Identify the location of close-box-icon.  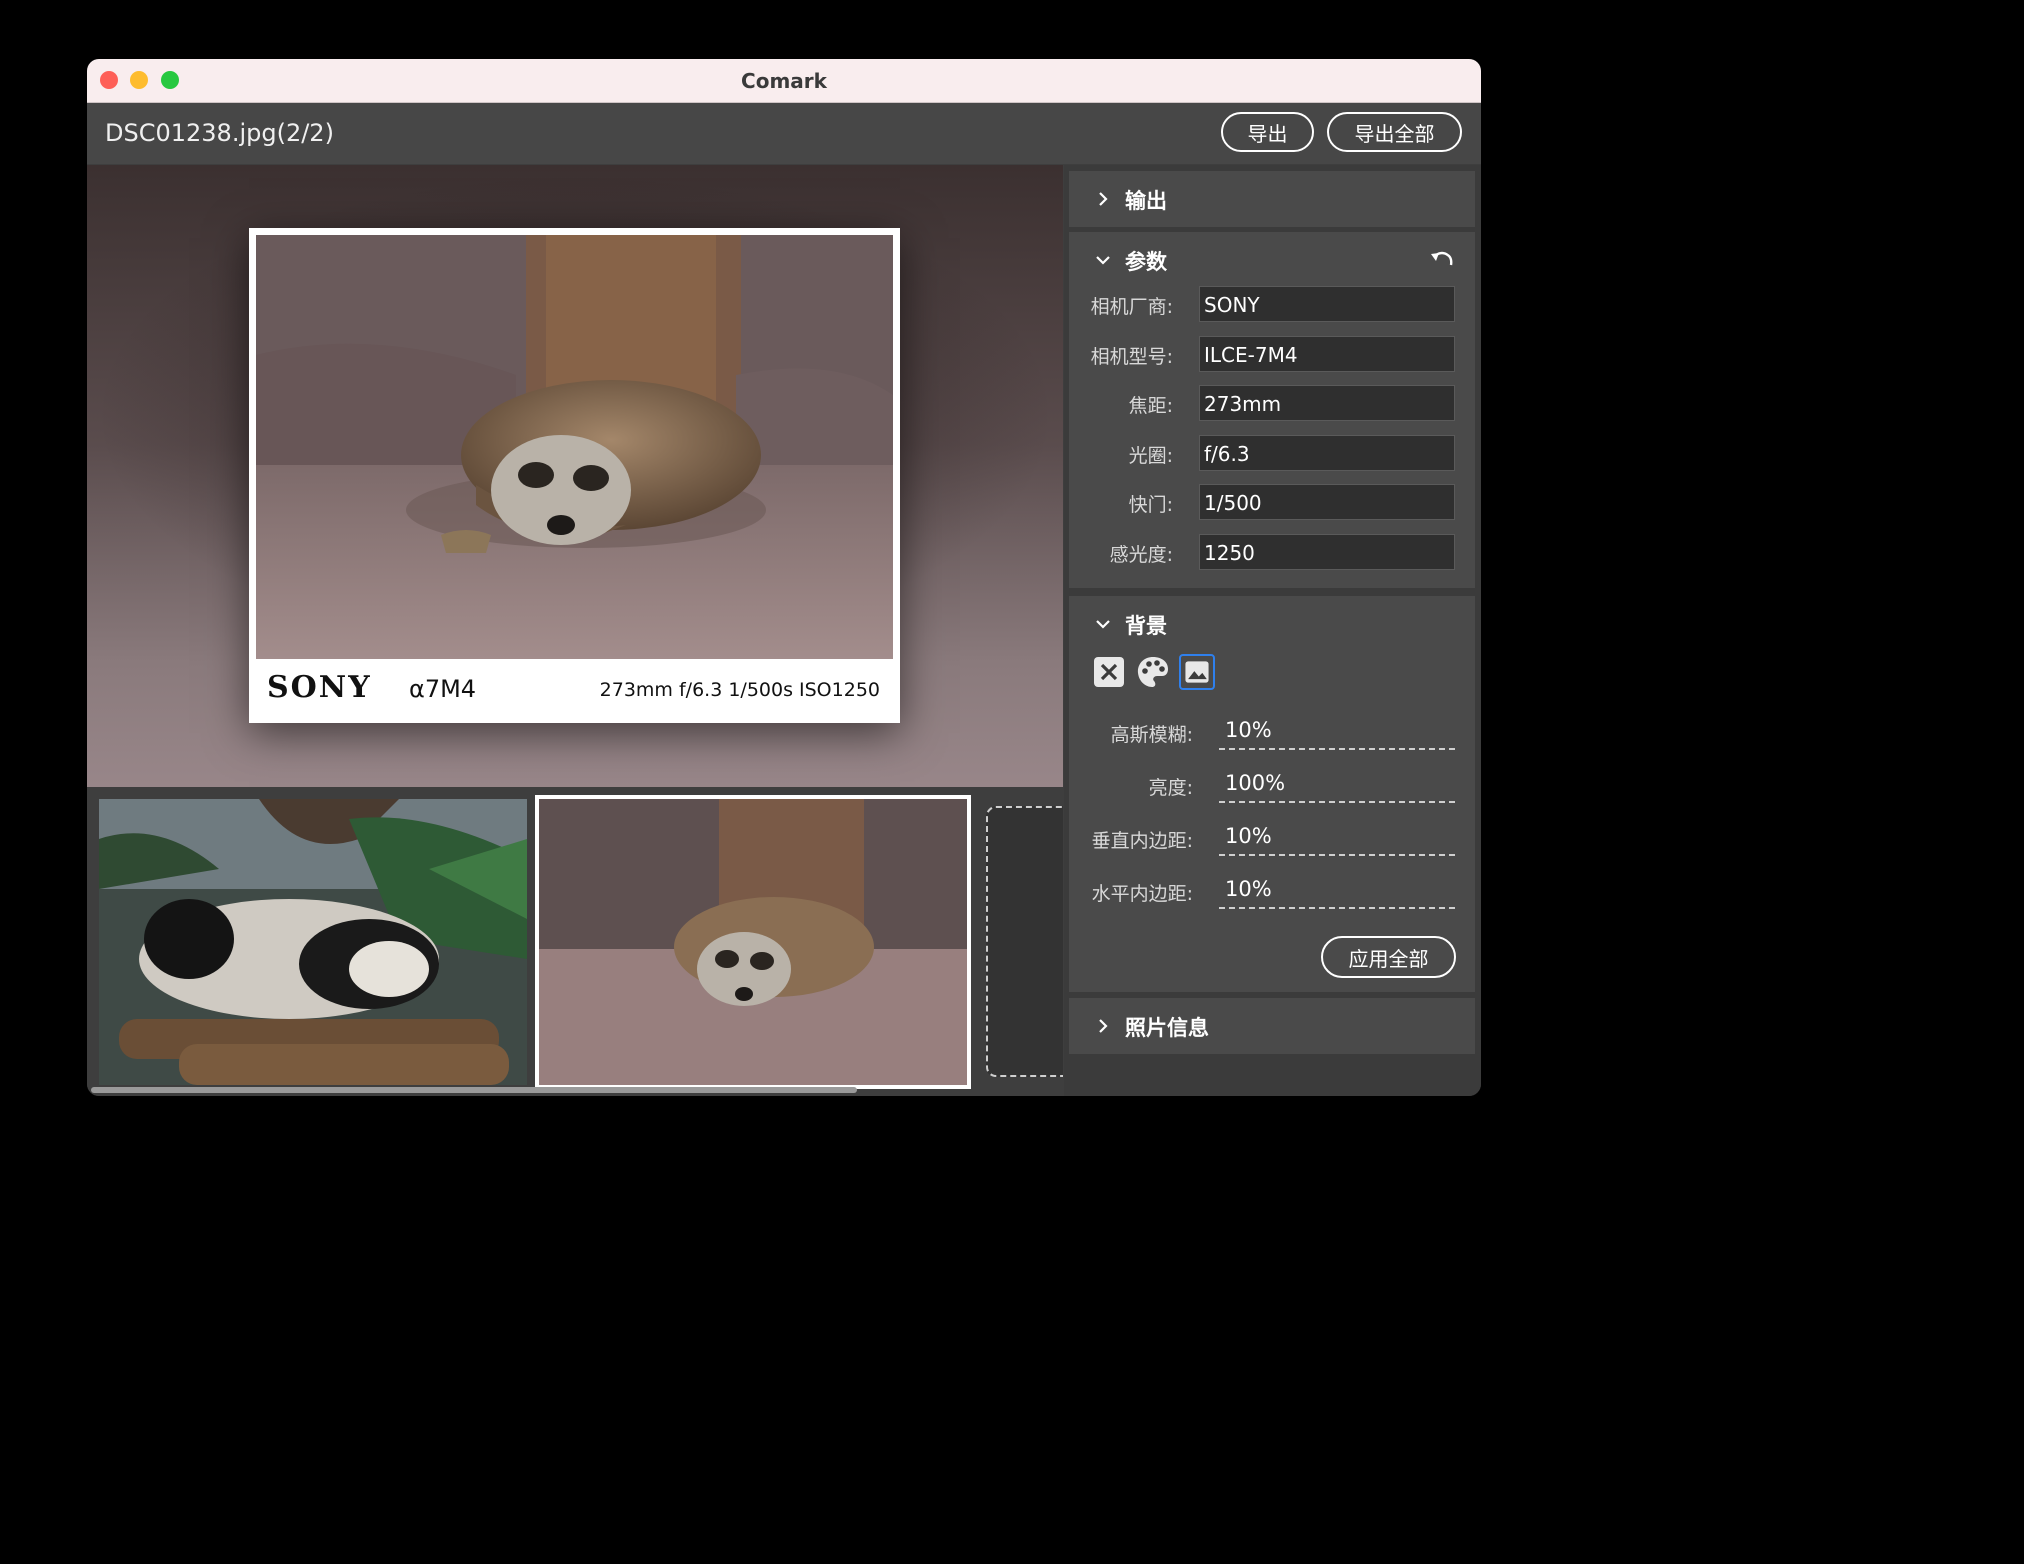
(1109, 672).